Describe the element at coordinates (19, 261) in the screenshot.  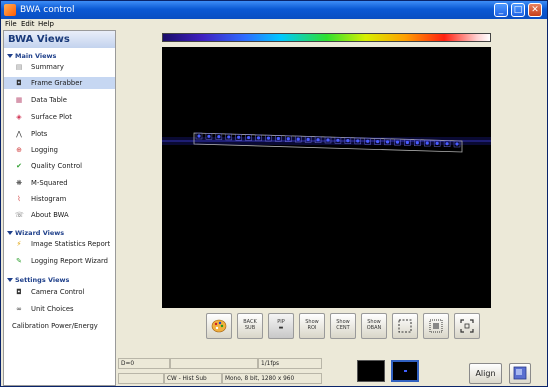
I see `pen-icon: ✎` at that location.